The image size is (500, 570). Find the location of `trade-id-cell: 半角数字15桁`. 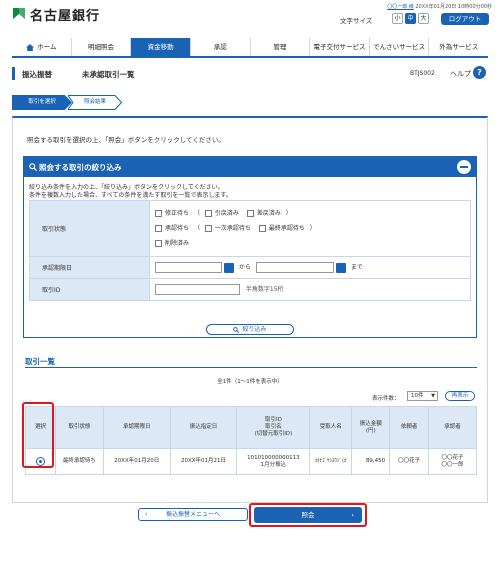

trade-id-cell: 半角数字15桁 is located at coordinates (310, 289).